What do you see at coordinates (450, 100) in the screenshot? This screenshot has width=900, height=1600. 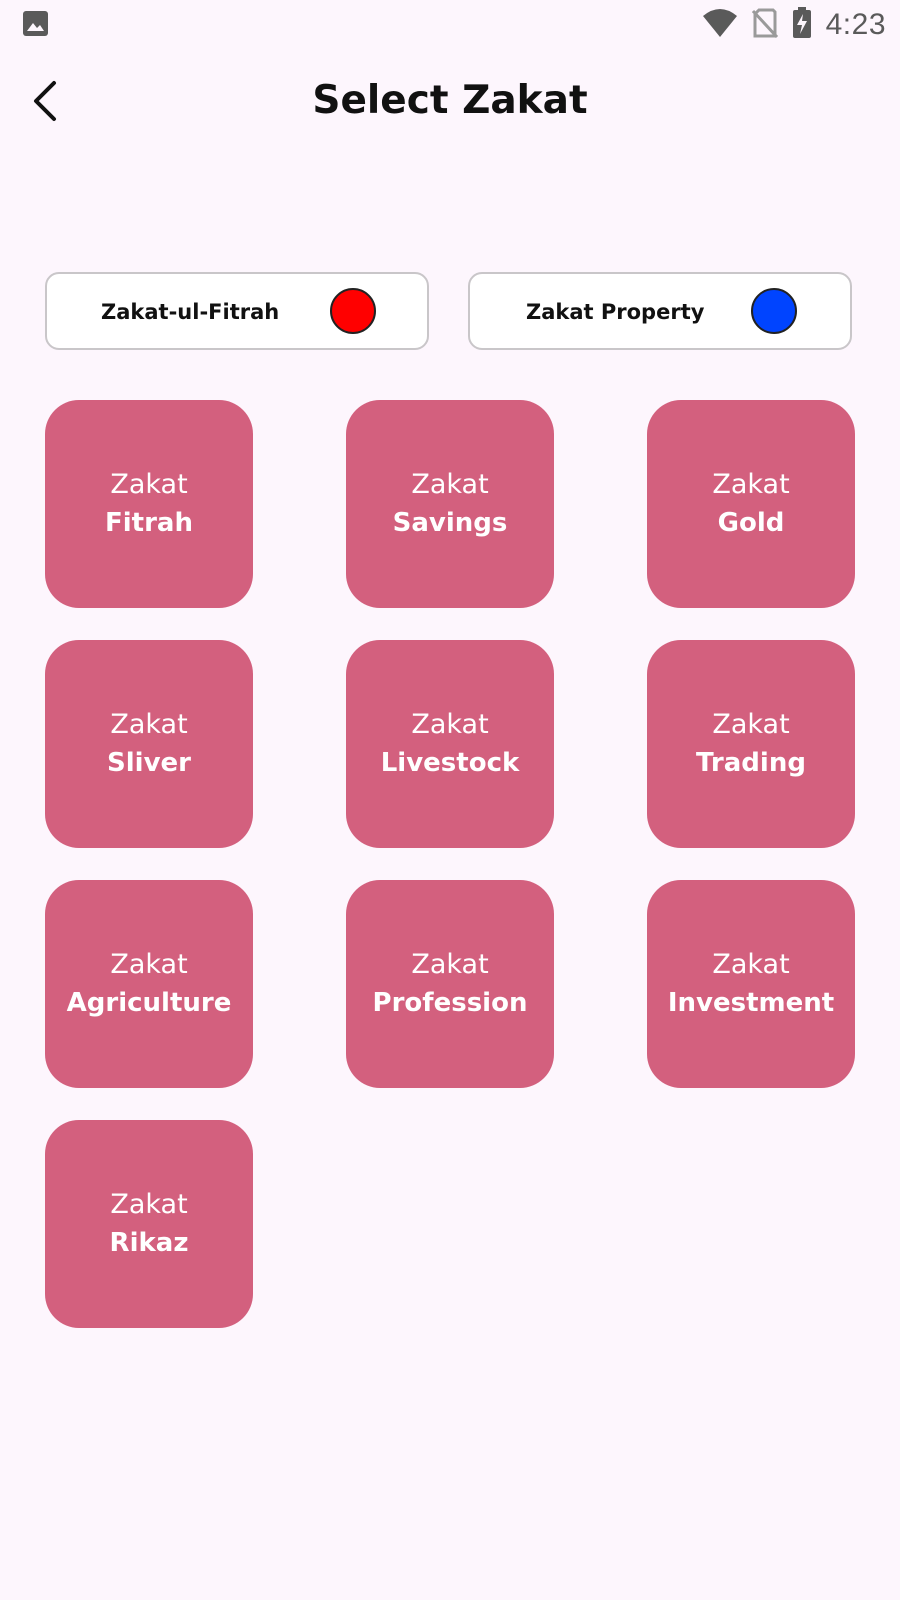 I see `page-title: Select Zakat` at bounding box center [450, 100].